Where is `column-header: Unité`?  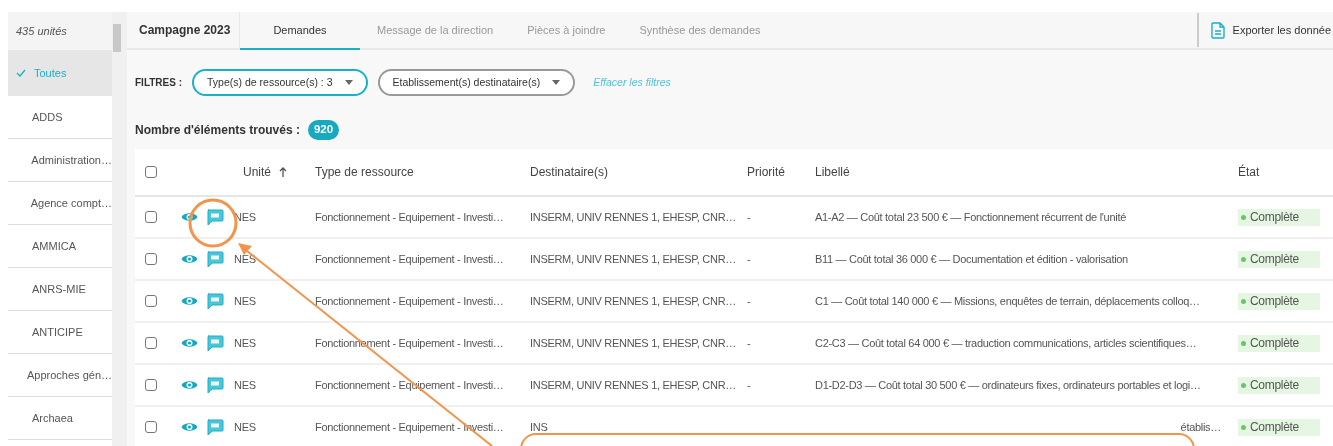 column-header: Unité is located at coordinates (257, 172).